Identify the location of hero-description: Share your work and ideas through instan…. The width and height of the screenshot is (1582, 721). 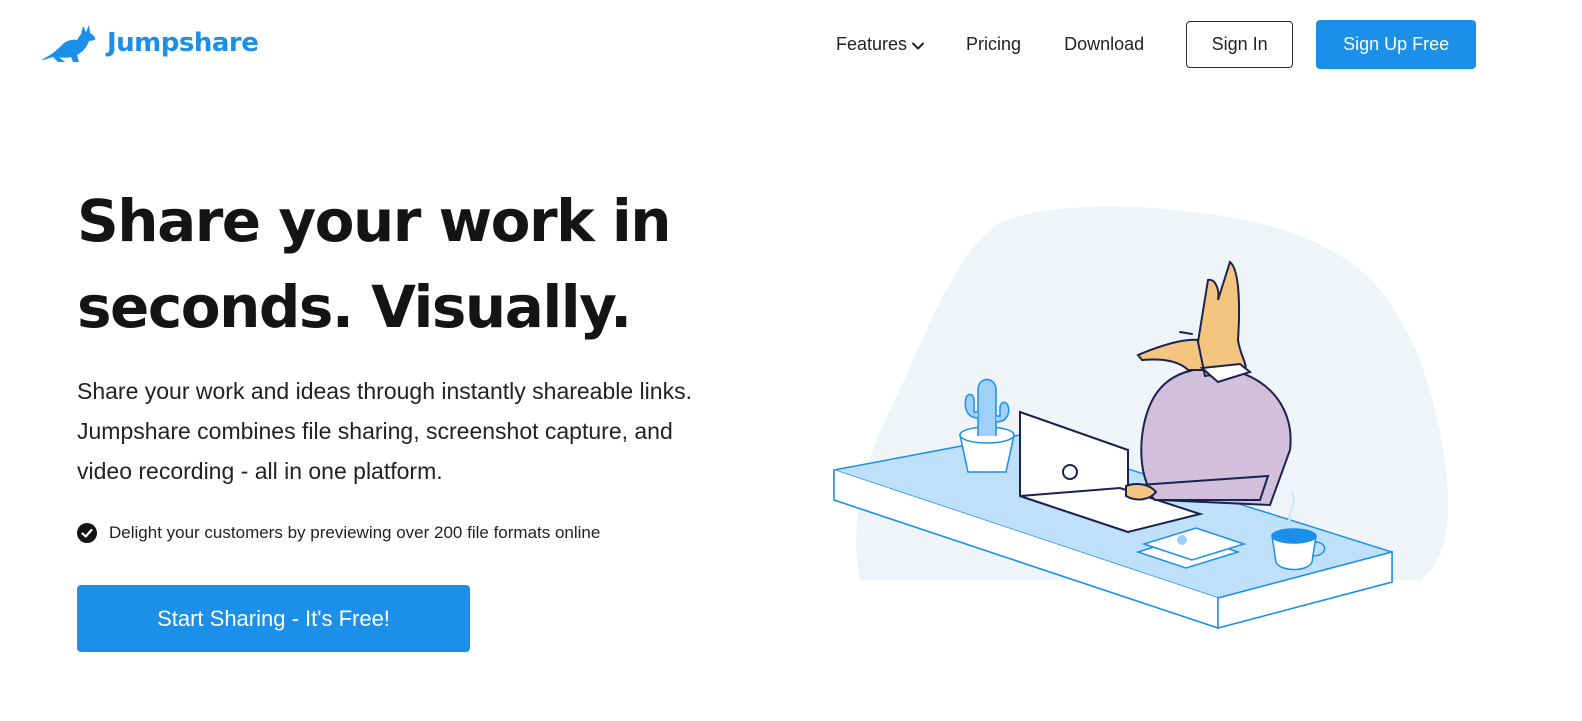
(422, 431).